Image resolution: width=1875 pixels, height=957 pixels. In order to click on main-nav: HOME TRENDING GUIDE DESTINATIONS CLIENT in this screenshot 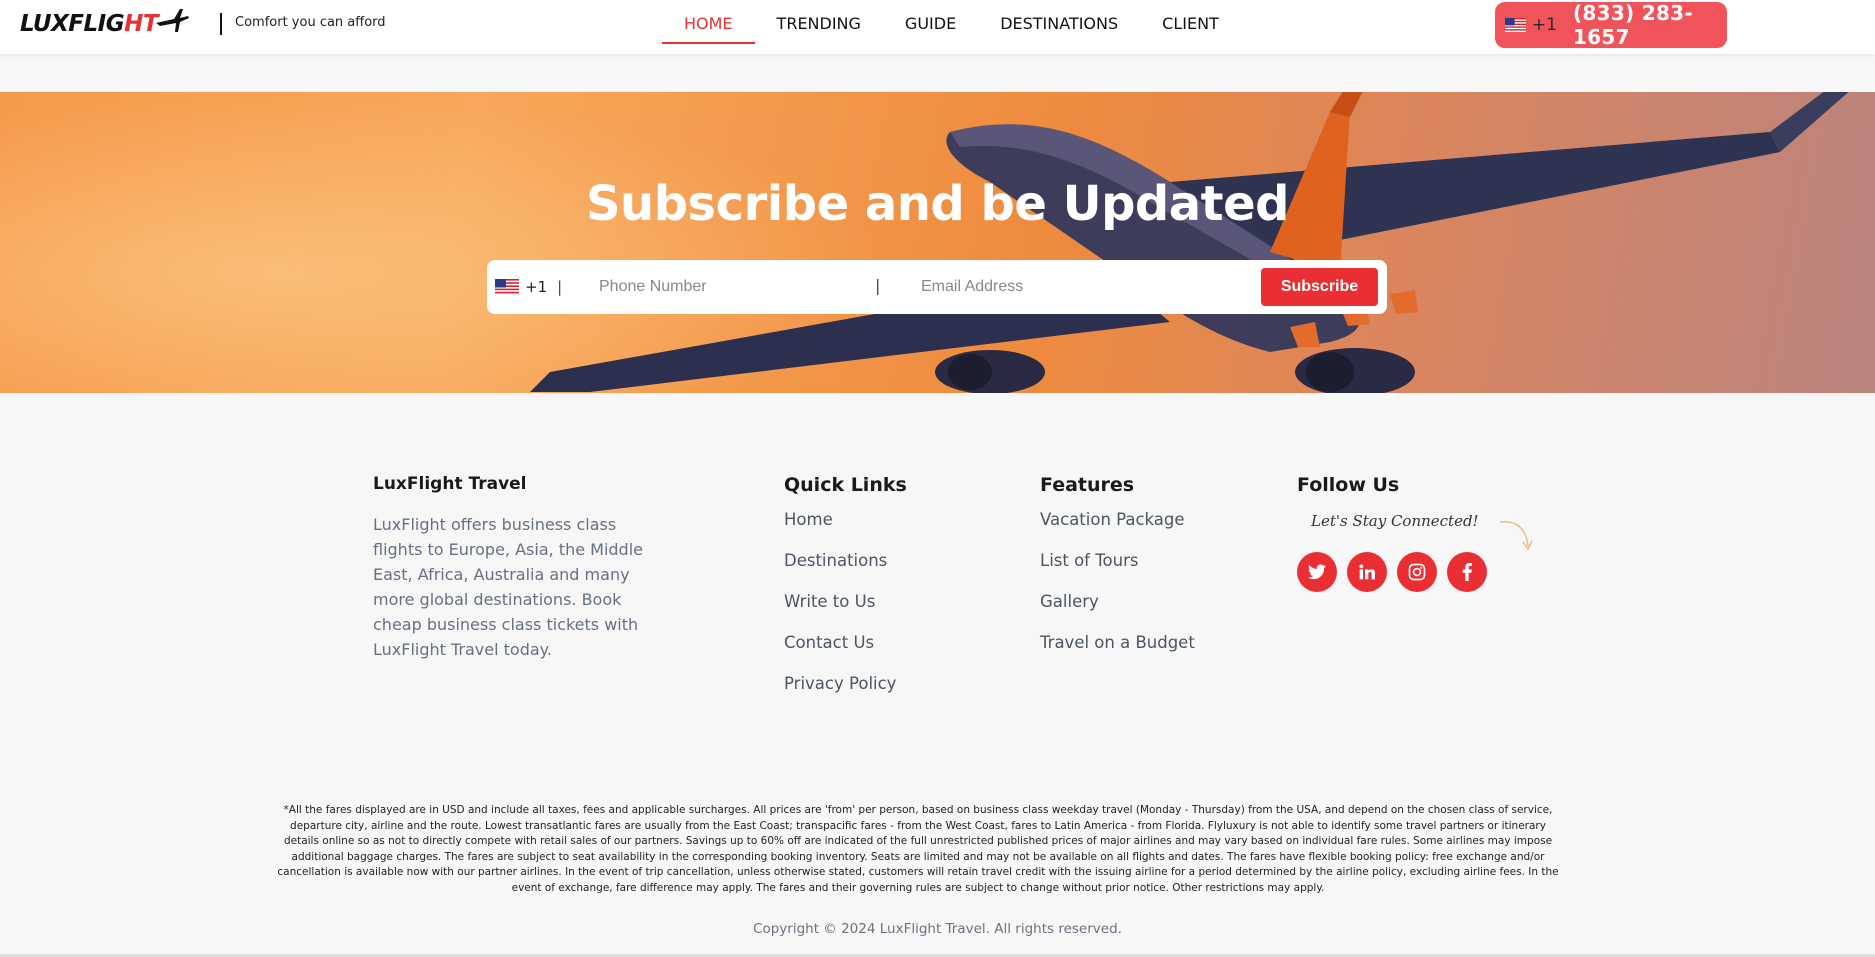, I will do `click(951, 22)`.